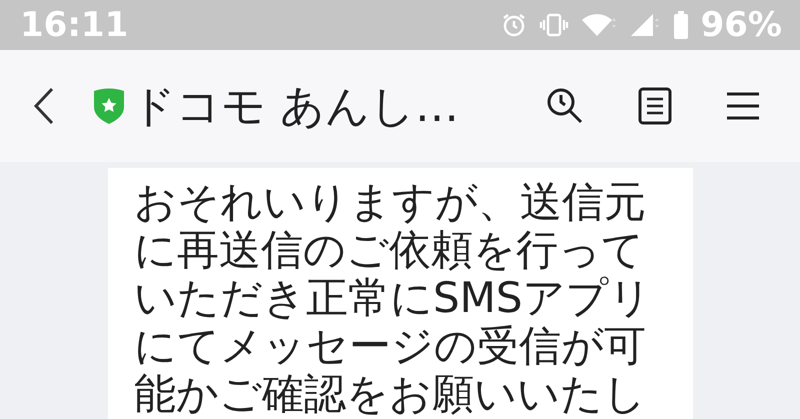  What do you see at coordinates (553, 25) in the screenshot?
I see `vibrate-icon` at bounding box center [553, 25].